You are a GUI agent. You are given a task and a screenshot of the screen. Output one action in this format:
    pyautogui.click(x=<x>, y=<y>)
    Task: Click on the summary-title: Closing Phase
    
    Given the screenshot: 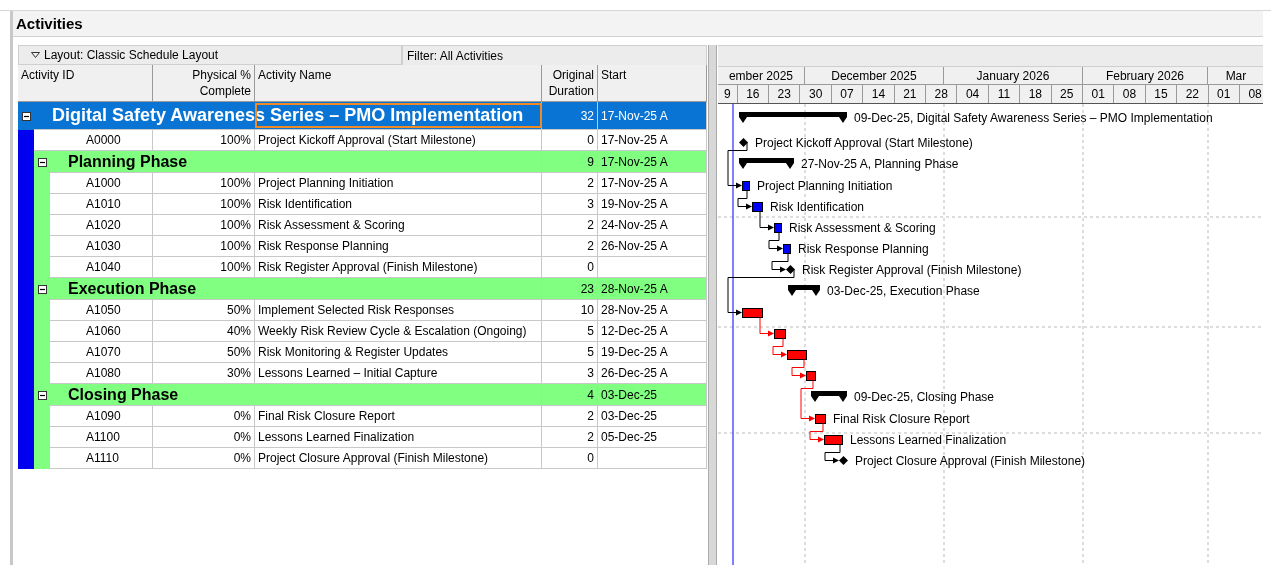 What is the action you would take?
    pyautogui.click(x=296, y=395)
    